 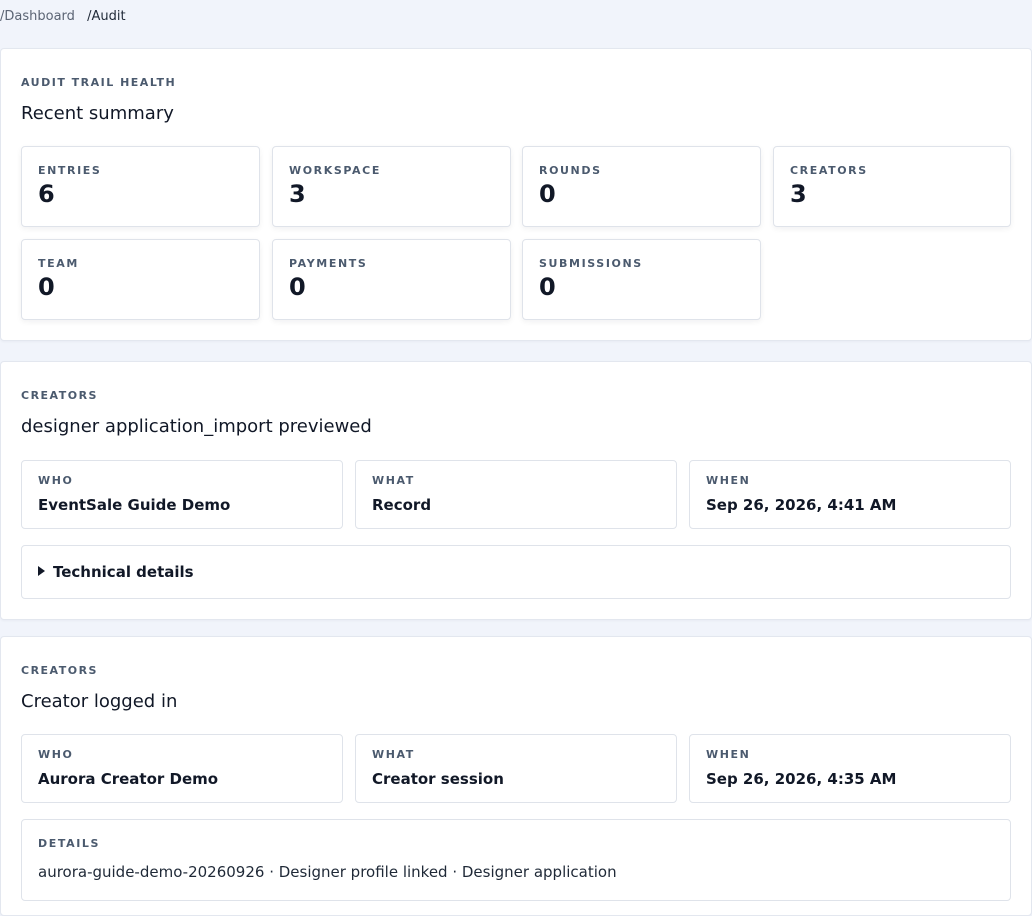 I want to click on stat-label: WORKSPACE, so click(x=335, y=170).